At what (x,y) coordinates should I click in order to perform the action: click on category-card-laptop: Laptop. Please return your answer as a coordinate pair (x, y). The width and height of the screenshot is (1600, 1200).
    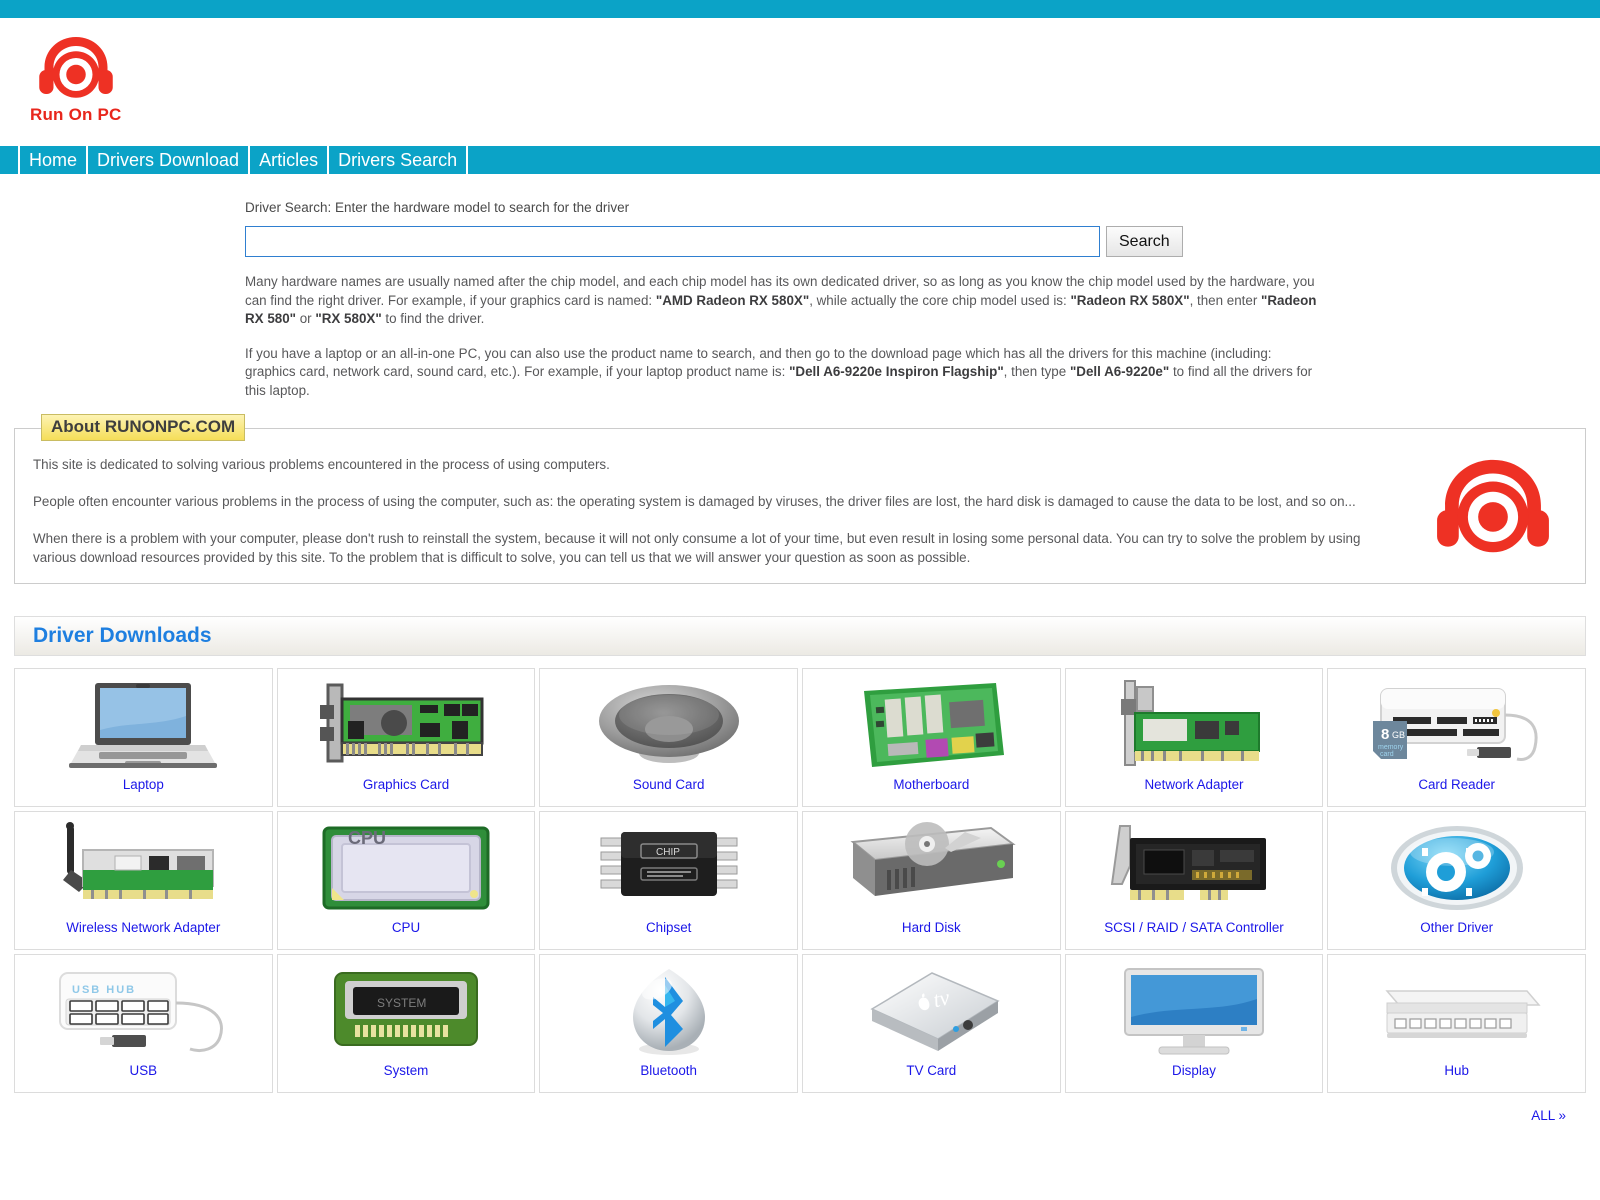
    Looking at the image, I should click on (143, 737).